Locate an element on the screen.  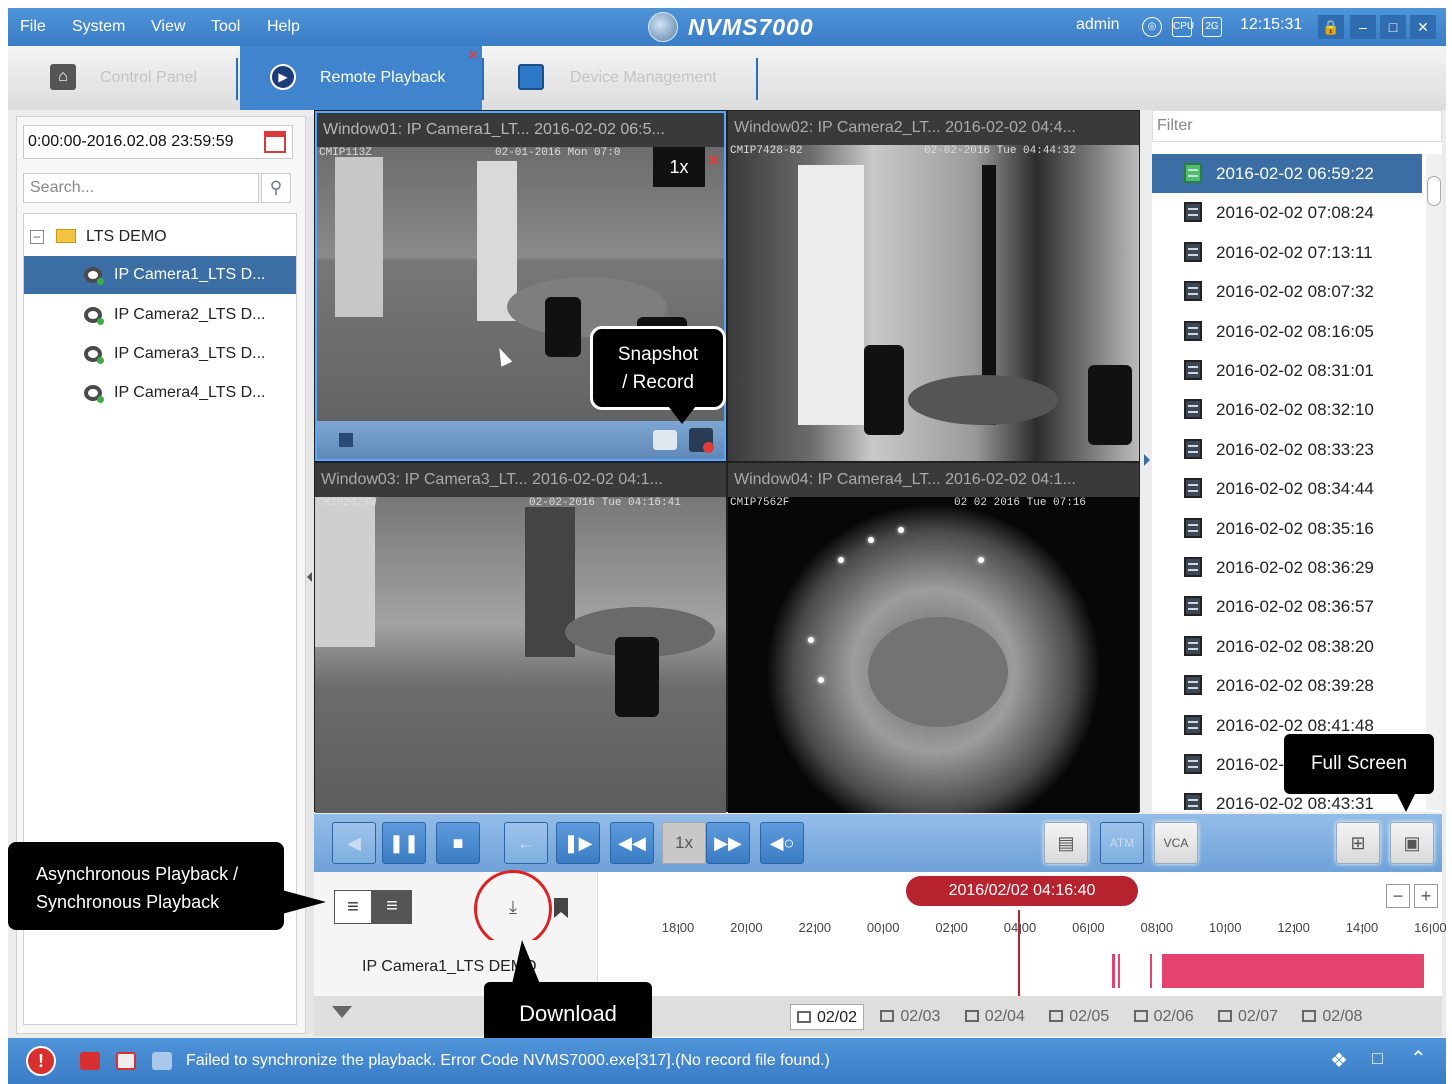
collapse-right-icon is located at coordinates (1147, 460).